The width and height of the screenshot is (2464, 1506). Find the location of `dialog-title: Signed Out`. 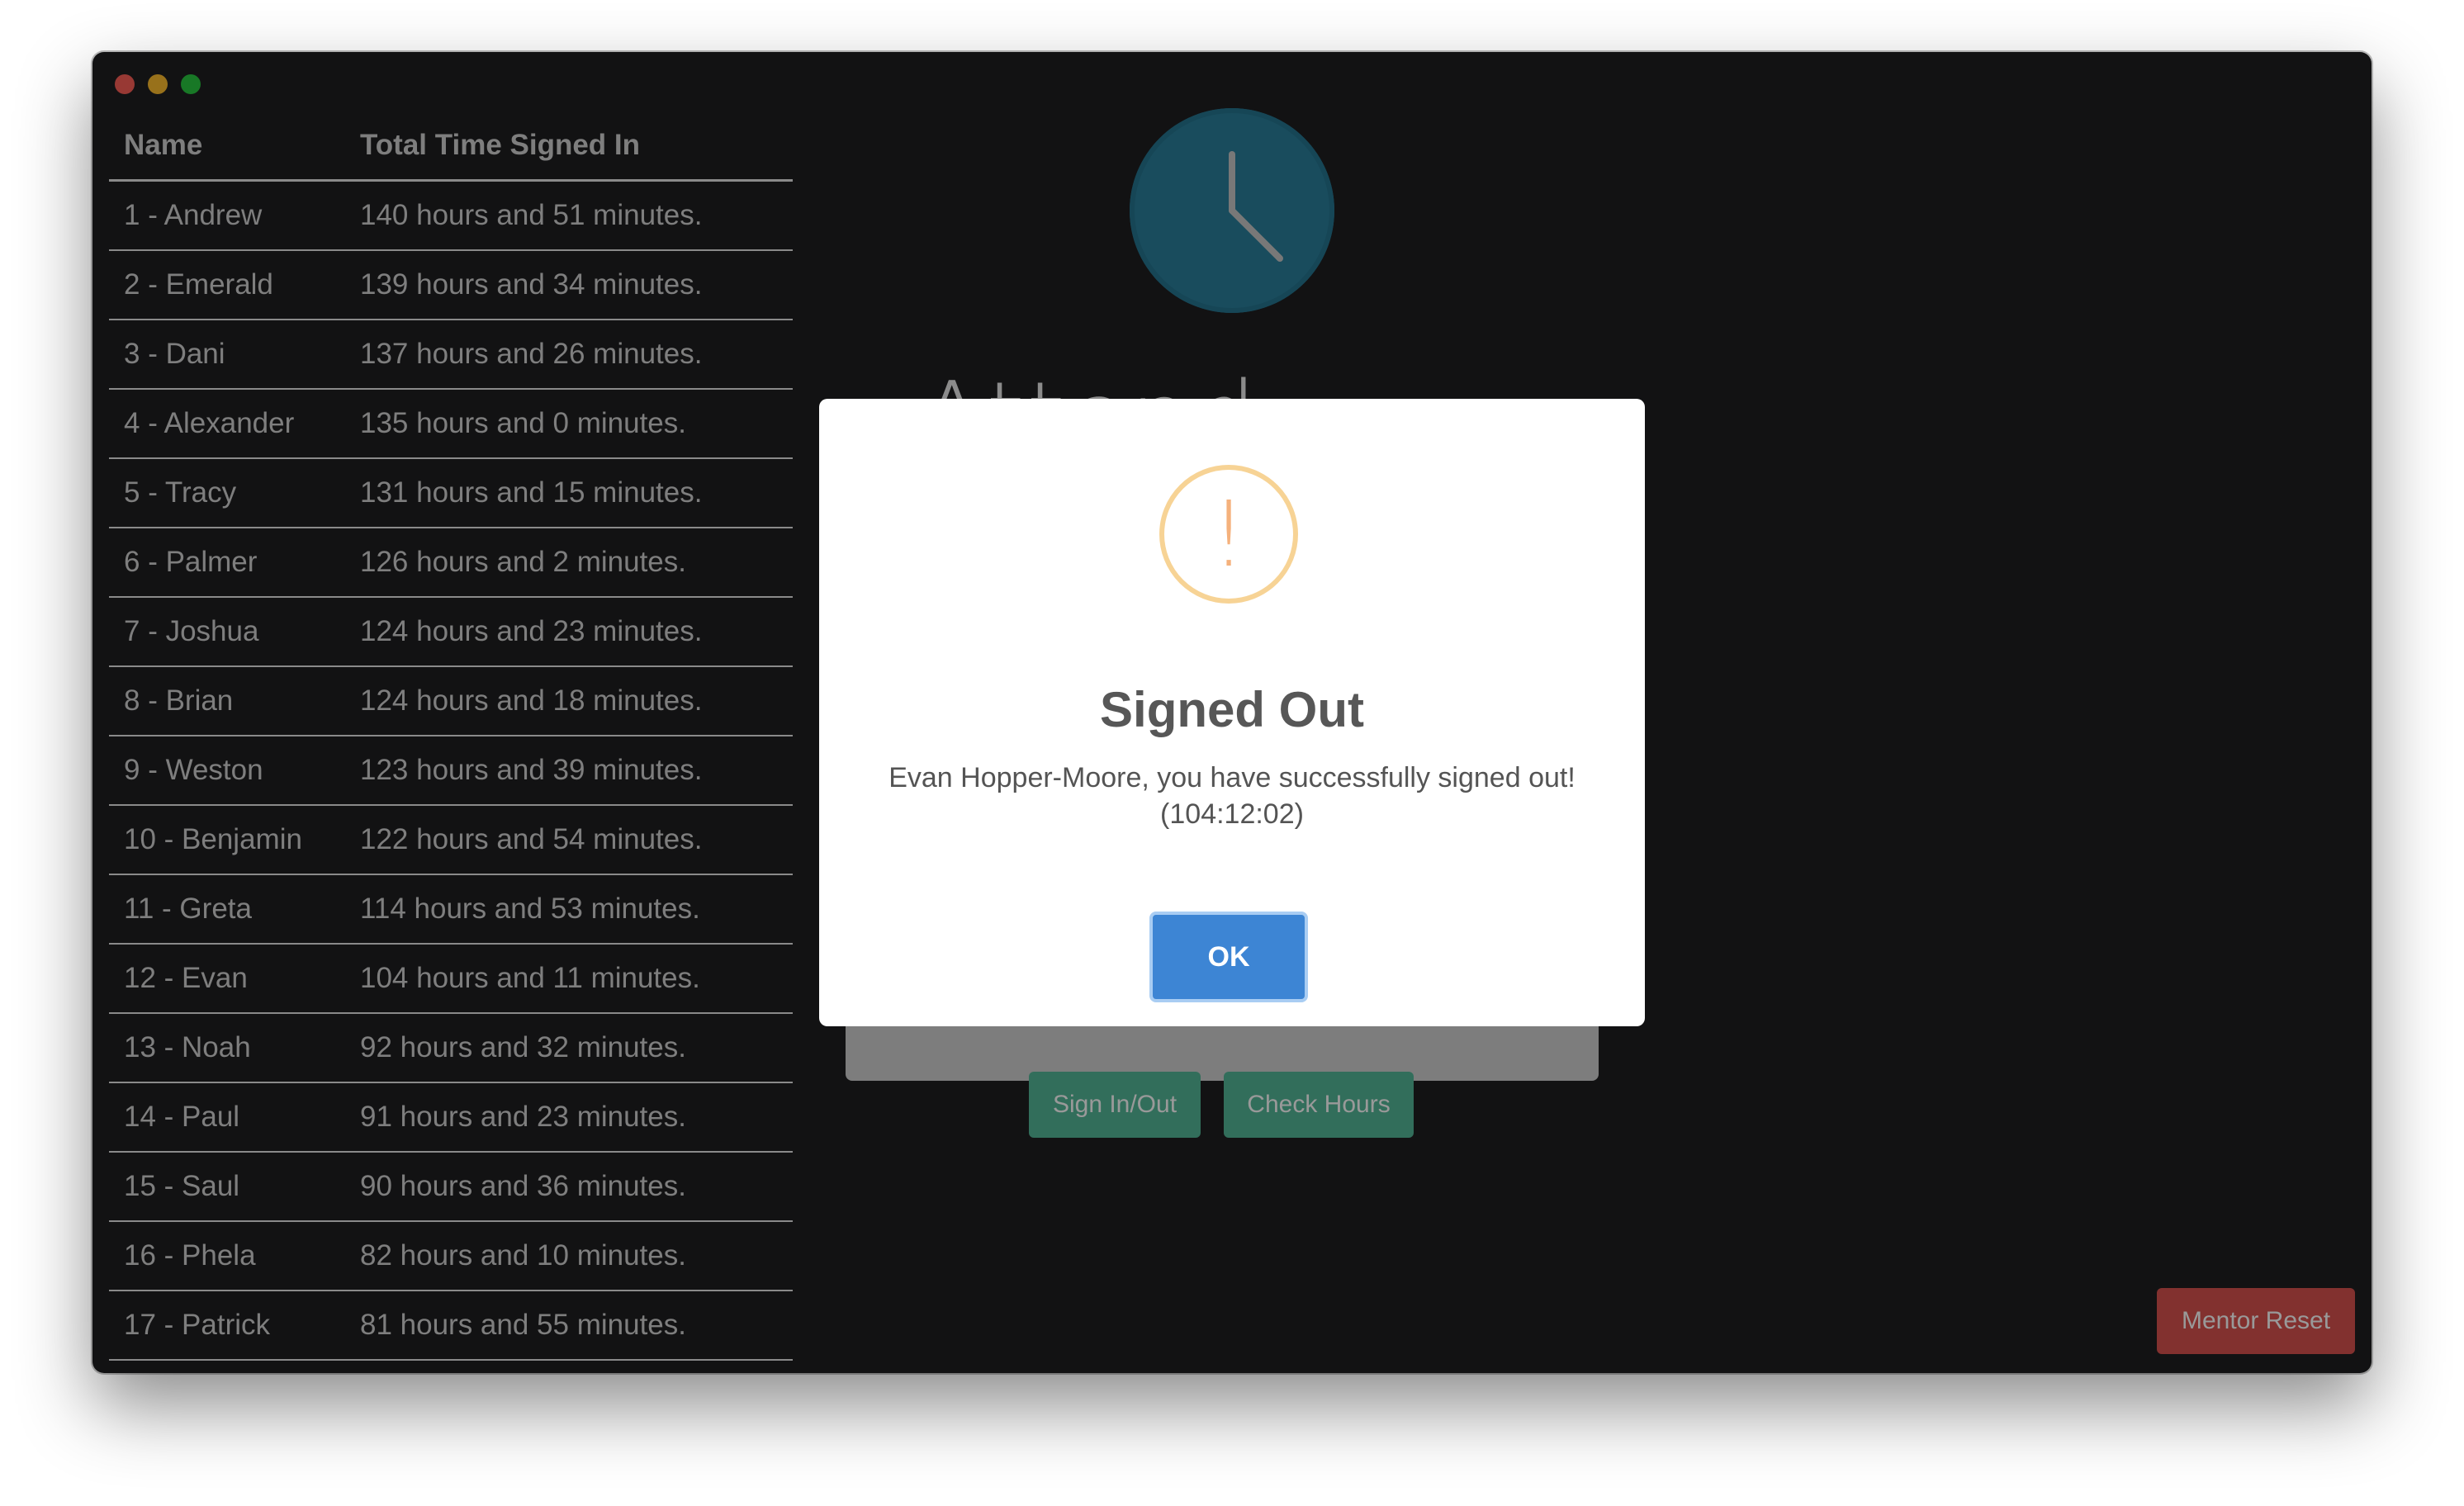

dialog-title: Signed Out is located at coordinates (1232, 710).